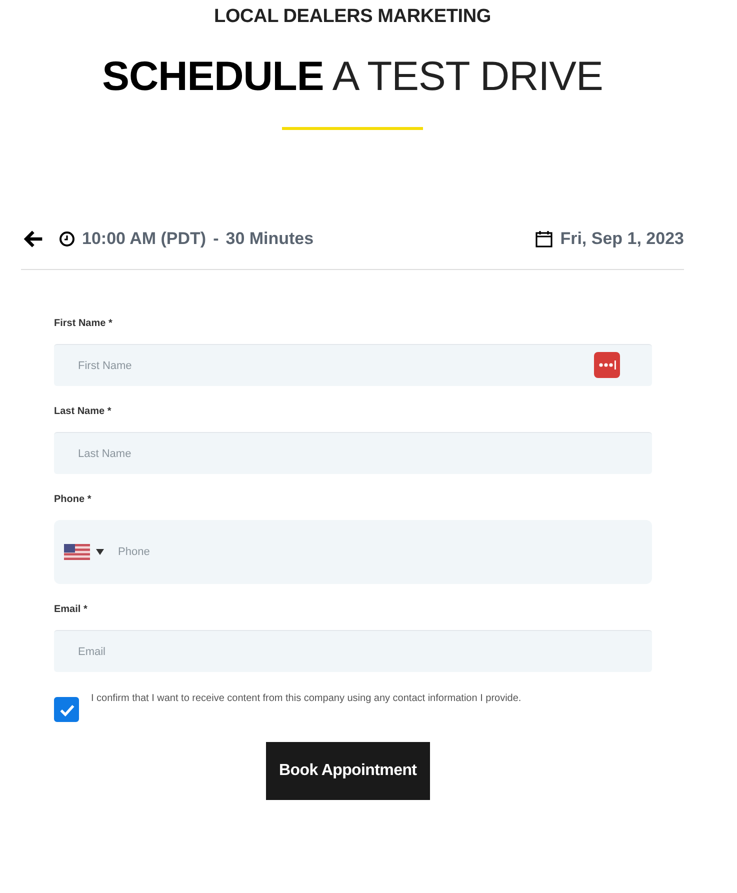 This screenshot has width=737, height=893. Describe the element at coordinates (100, 552) in the screenshot. I see `caret-icon` at that location.